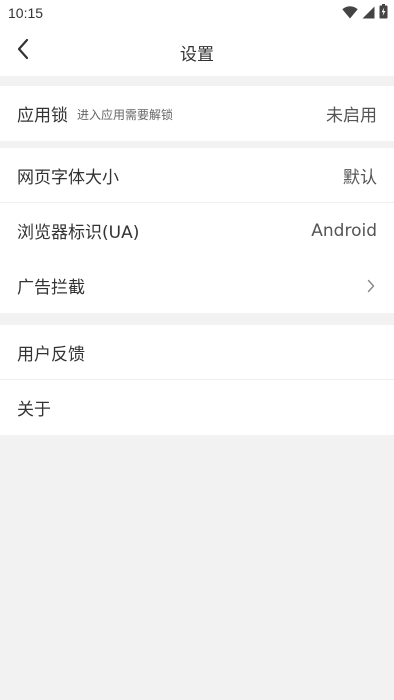  I want to click on app-lock-hint: 进入应用需要解锁, so click(125, 115).